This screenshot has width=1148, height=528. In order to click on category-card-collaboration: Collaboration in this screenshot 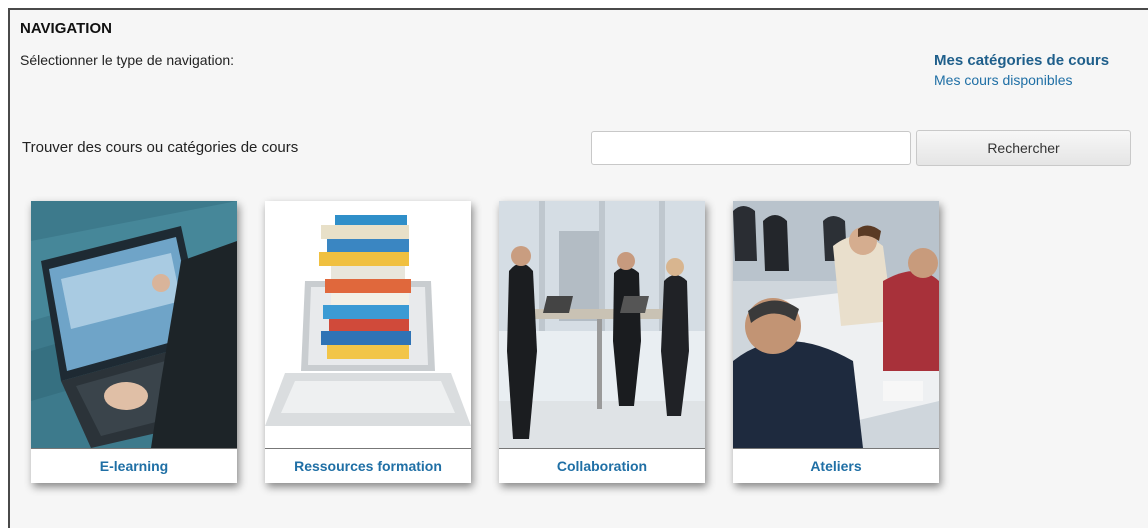, I will do `click(602, 342)`.